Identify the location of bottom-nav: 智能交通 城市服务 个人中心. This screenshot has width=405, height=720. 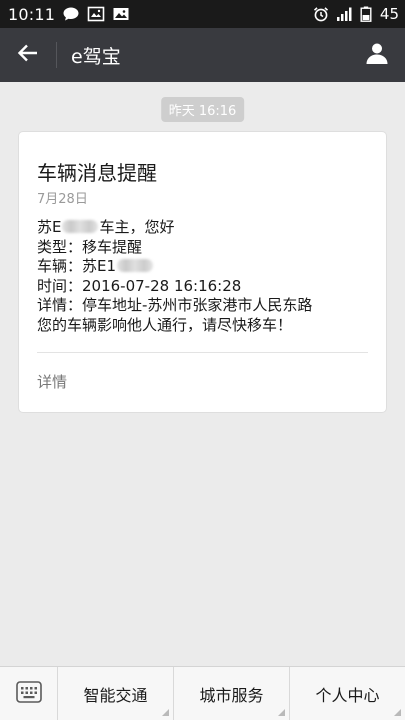
(202, 693).